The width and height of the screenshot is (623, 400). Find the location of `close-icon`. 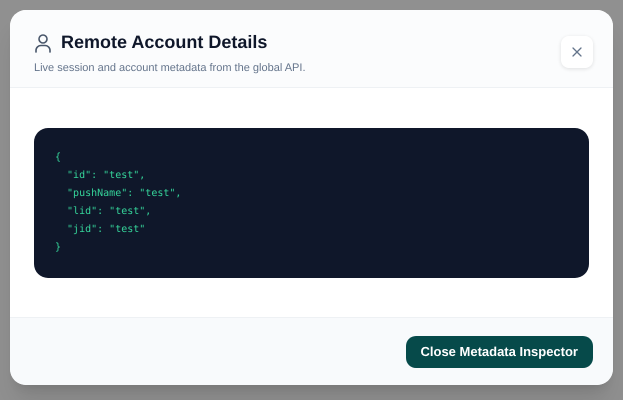

close-icon is located at coordinates (577, 52).